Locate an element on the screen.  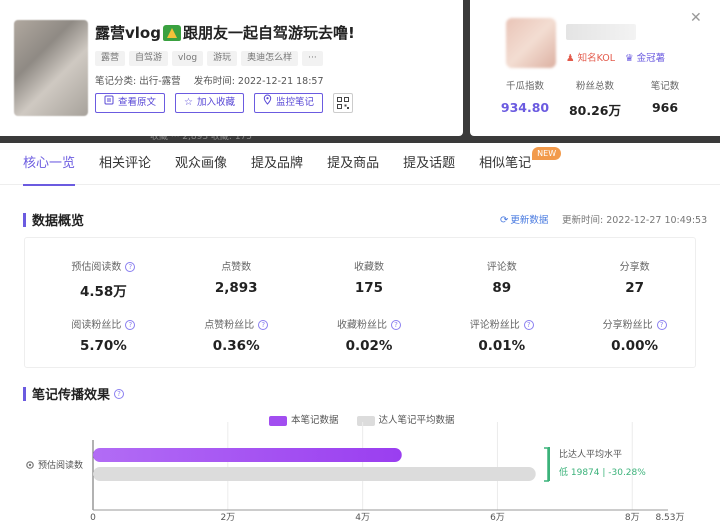
person-icon: ♟ is located at coordinates (570, 58).